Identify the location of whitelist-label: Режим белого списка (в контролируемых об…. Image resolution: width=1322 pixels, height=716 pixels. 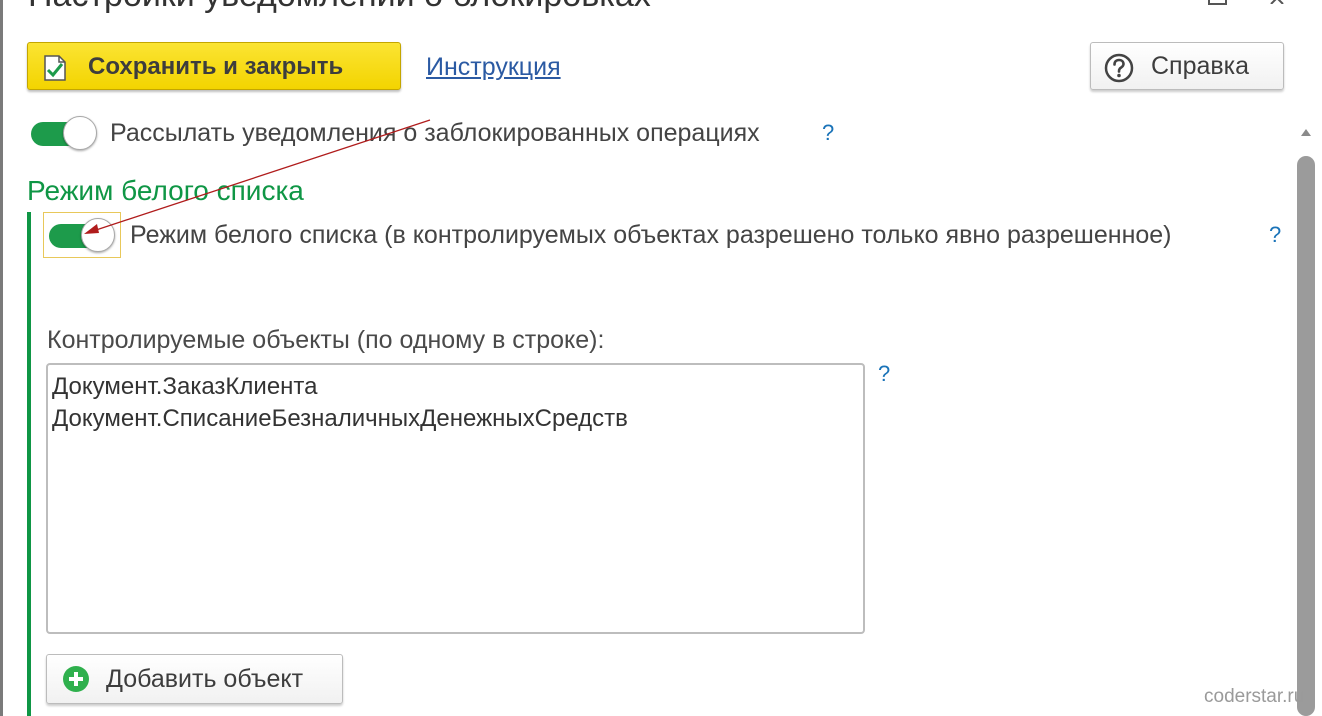
(651, 235).